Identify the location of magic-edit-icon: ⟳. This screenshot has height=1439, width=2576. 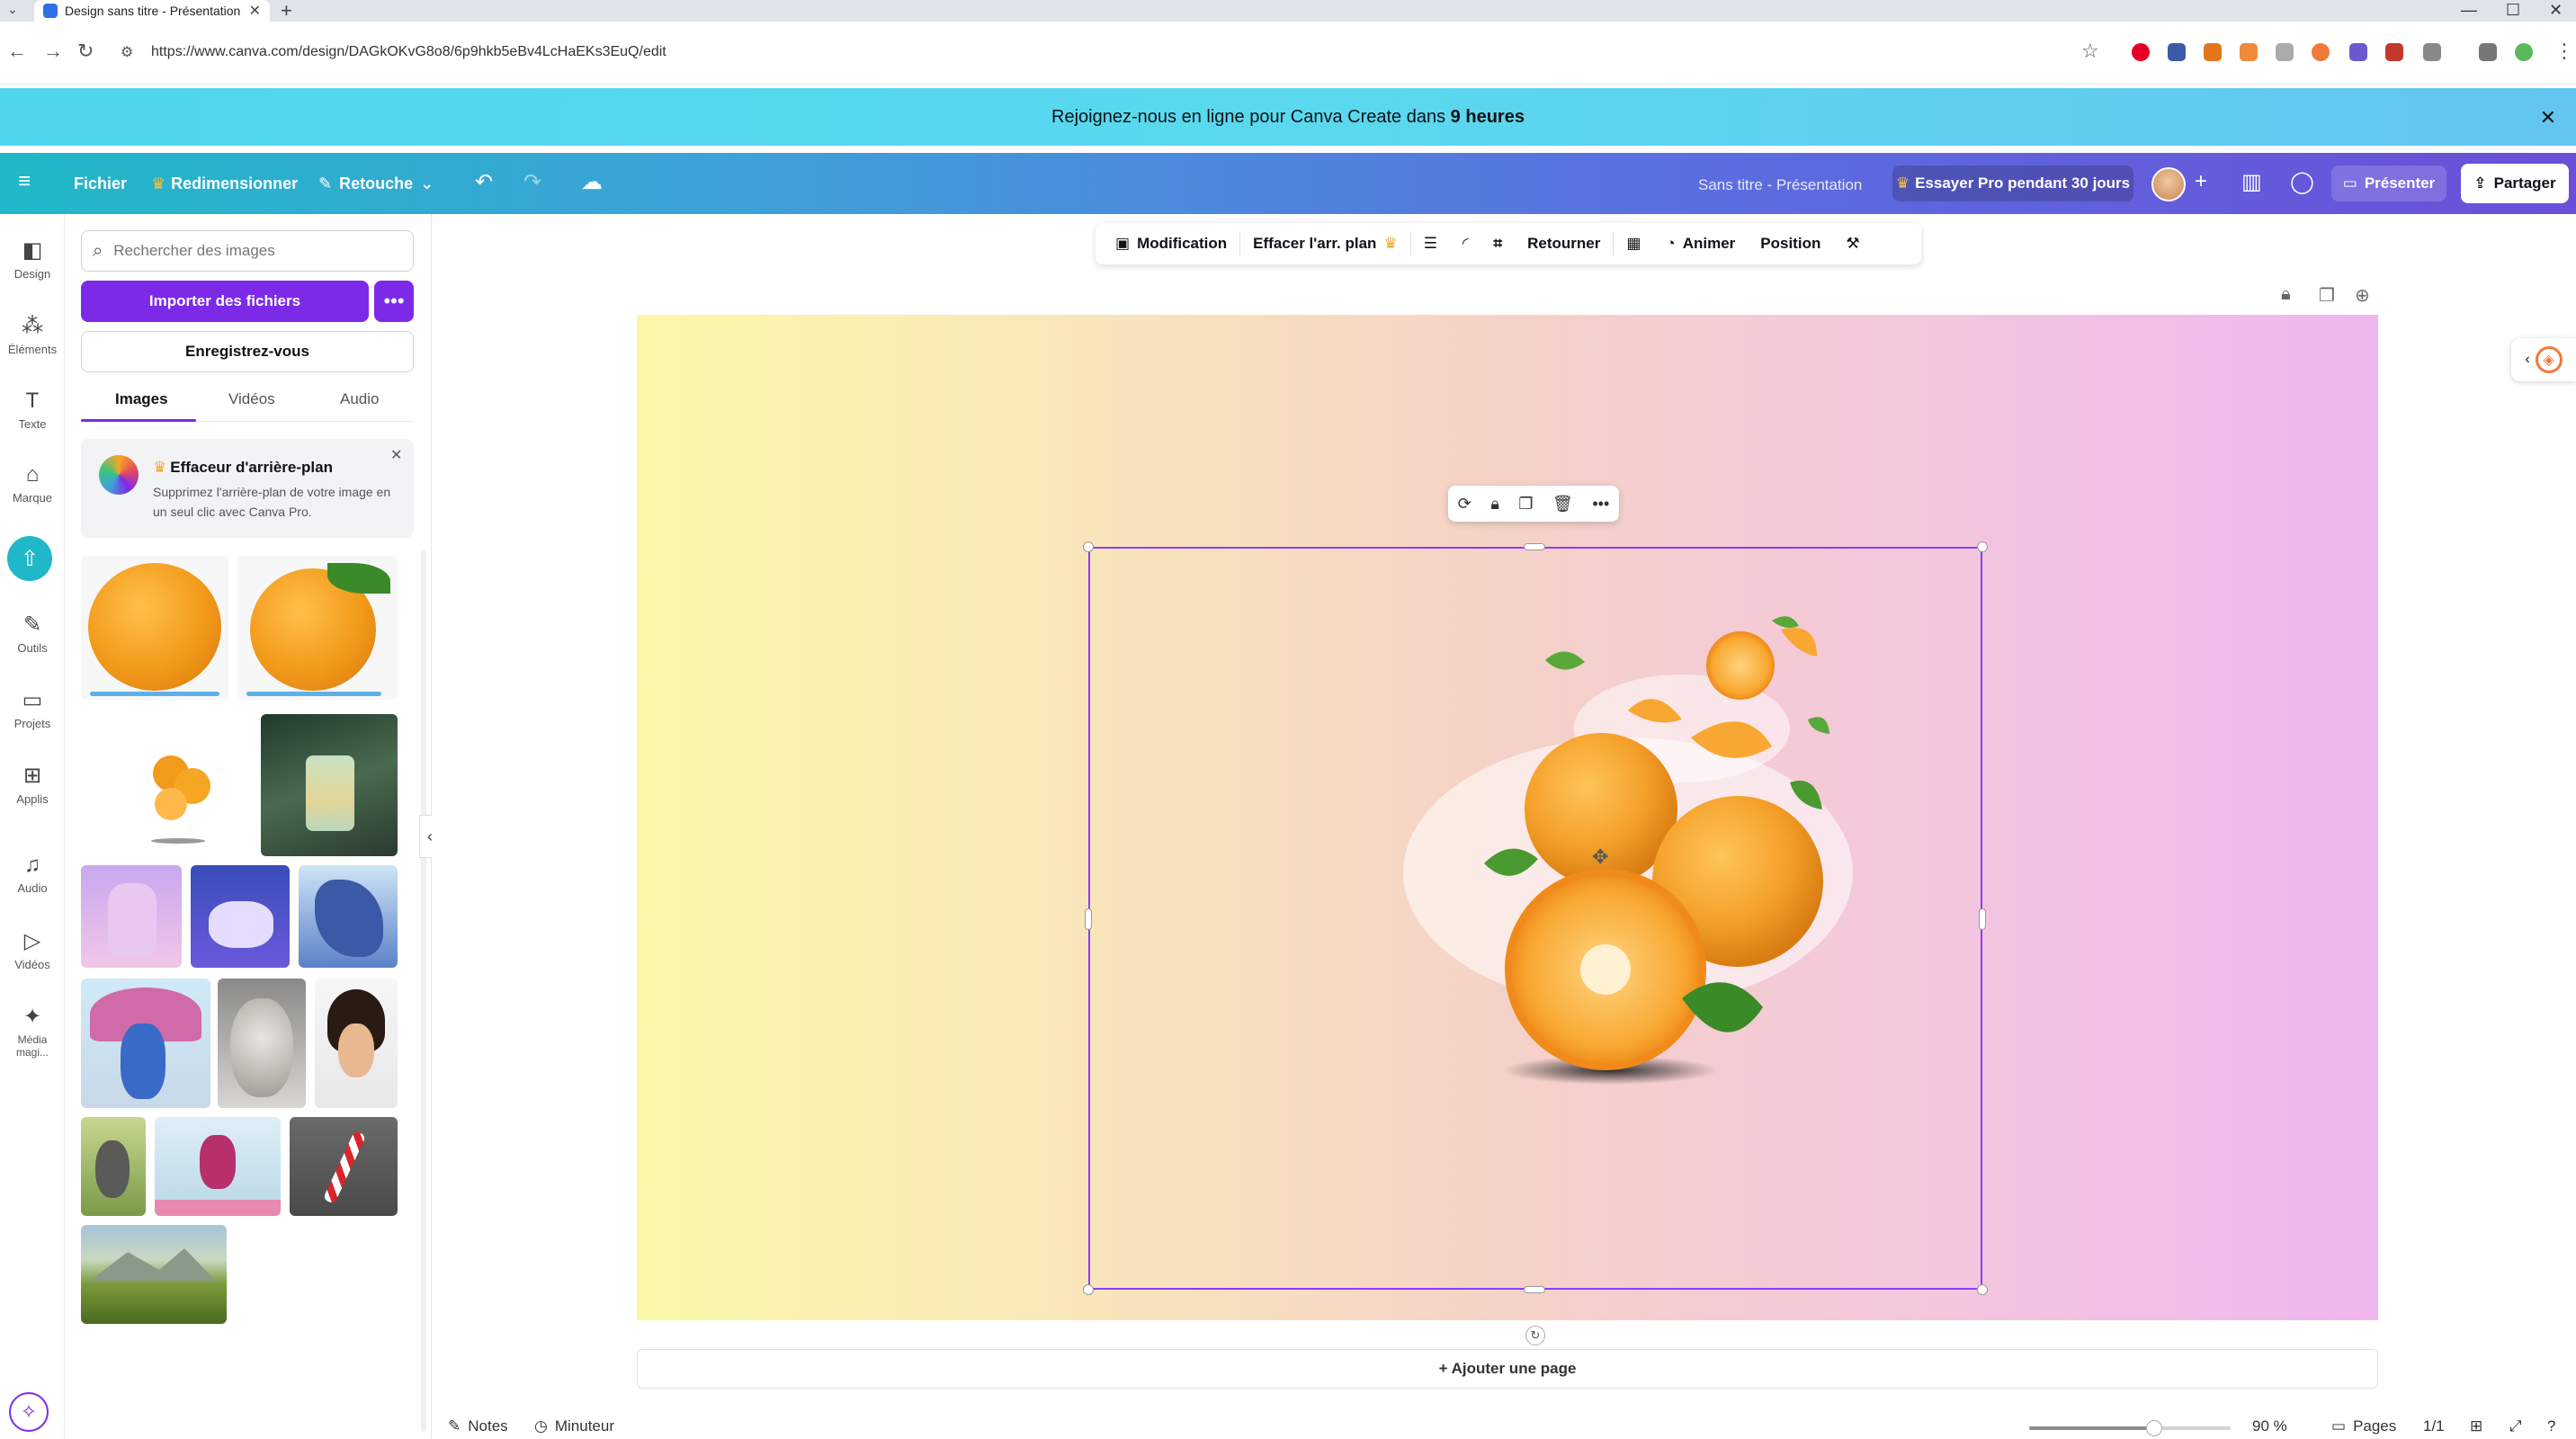
(1464, 505).